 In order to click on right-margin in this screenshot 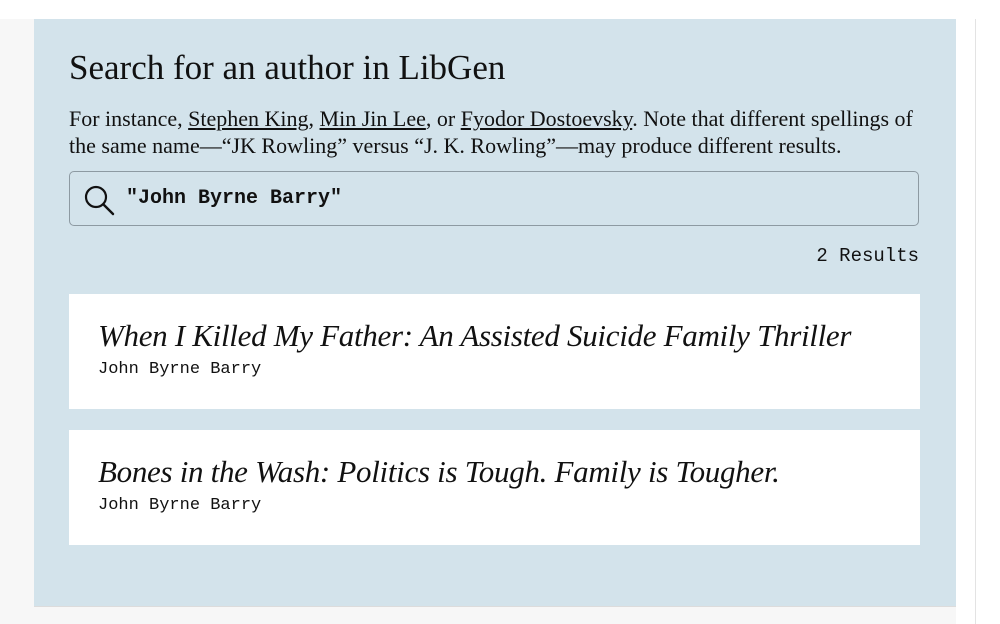, I will do `click(978, 321)`.